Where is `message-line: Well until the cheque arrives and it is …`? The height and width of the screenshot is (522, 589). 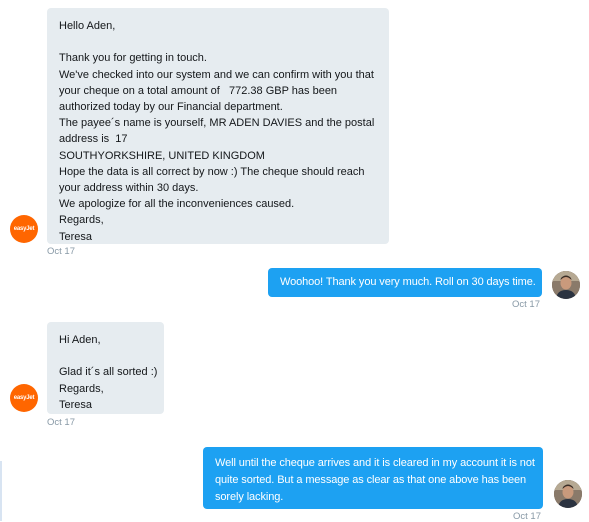
message-line: Well until the cheque arrives and it is … is located at coordinates (375, 463).